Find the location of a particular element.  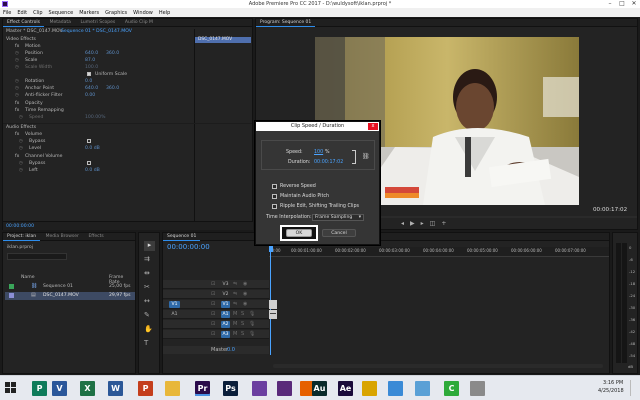

track-select-tool-icon: ⇉ is located at coordinates (147, 259).